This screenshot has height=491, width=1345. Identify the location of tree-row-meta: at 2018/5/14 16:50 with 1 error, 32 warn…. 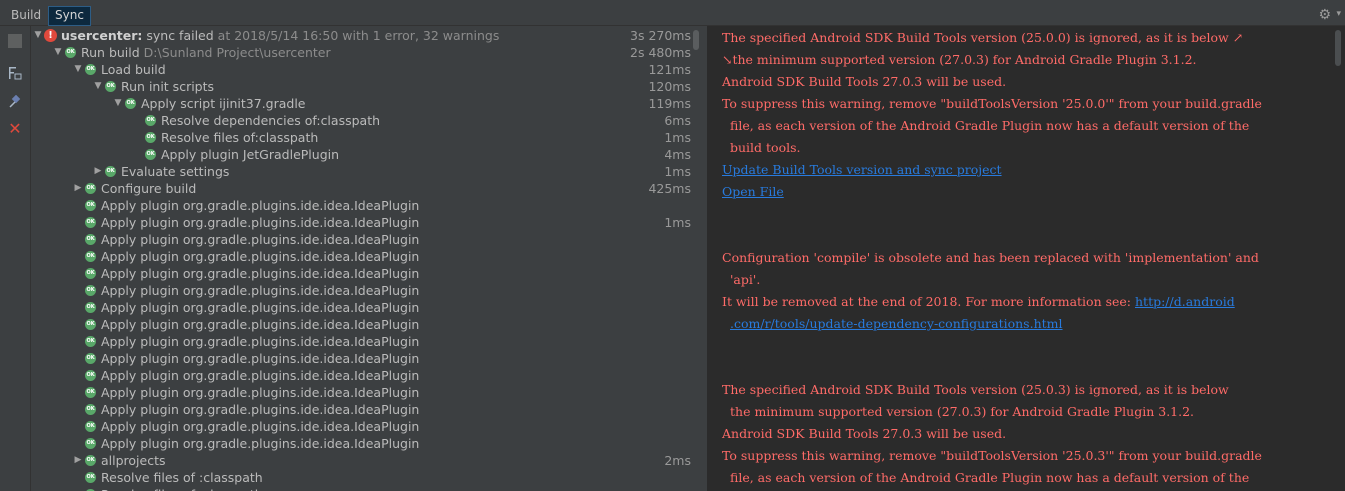
(356, 35).